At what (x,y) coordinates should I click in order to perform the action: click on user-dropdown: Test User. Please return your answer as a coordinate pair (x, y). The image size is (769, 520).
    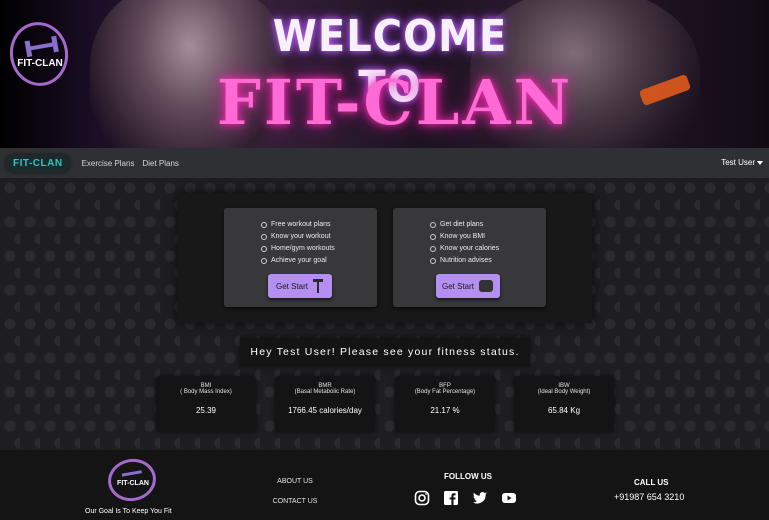
    Looking at the image, I should click on (742, 162).